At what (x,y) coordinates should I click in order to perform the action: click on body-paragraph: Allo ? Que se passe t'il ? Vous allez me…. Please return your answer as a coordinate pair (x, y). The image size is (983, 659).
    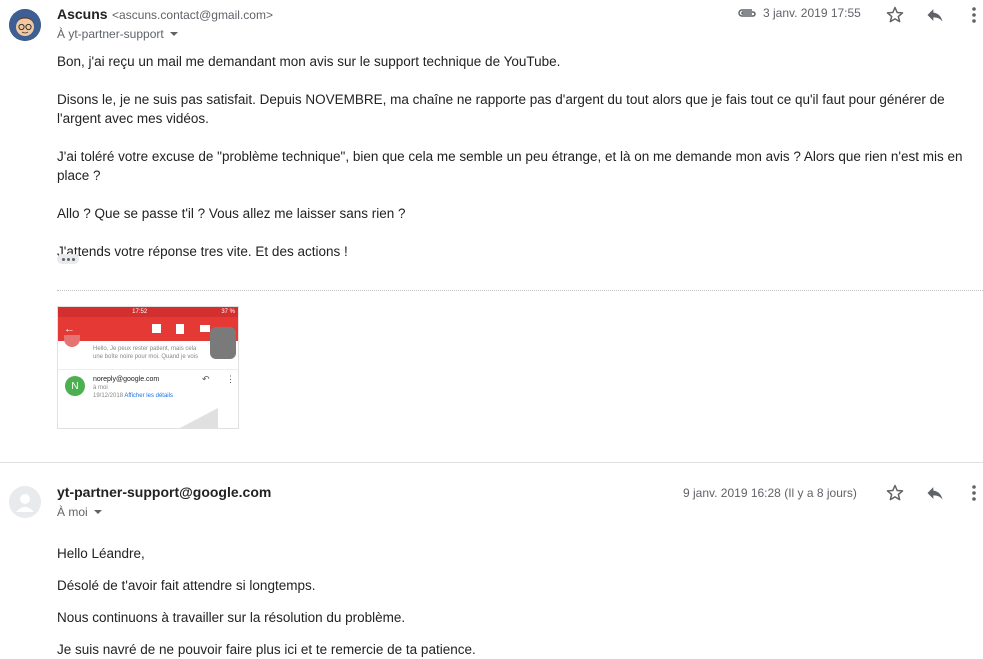
    Looking at the image, I should click on (231, 213).